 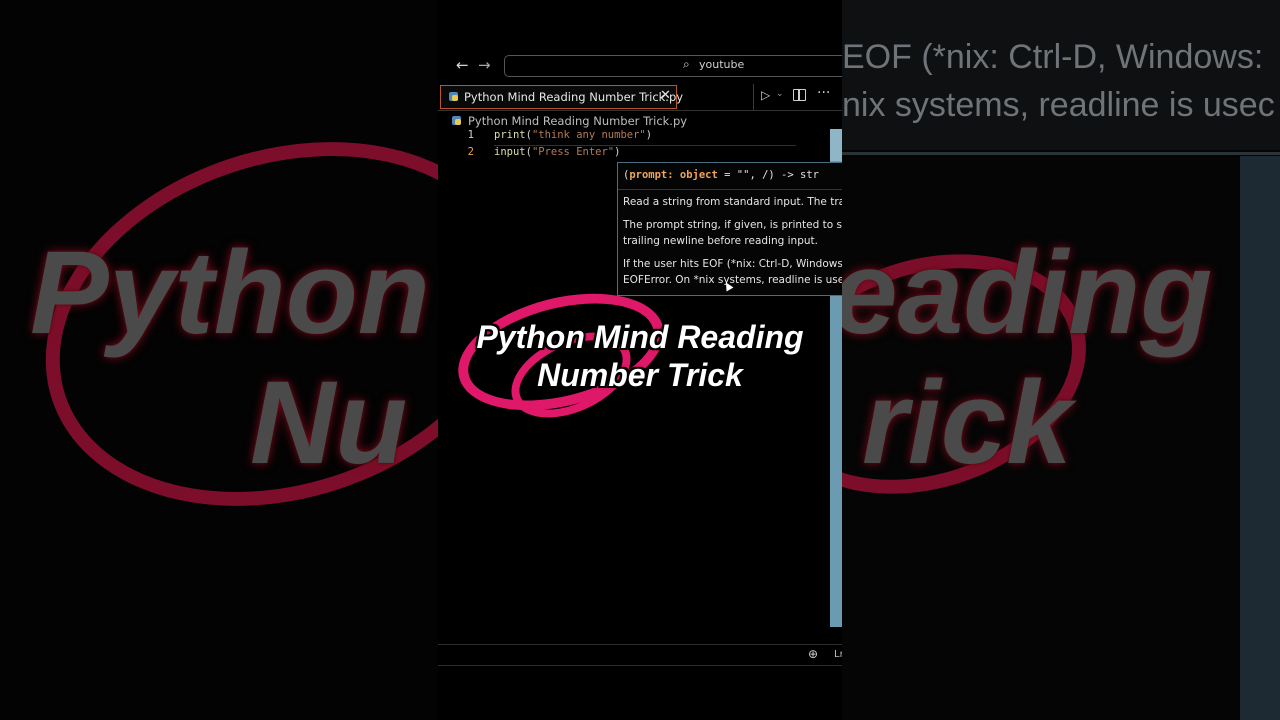 I want to click on video-caption: Python Mind Reading Number Trick, so click(x=640, y=356).